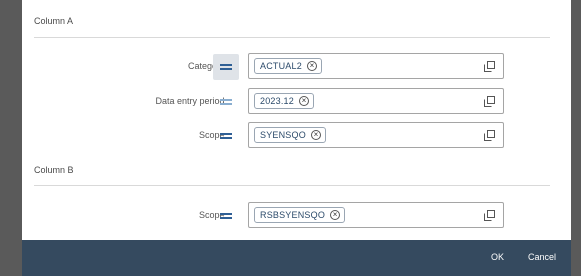 The image size is (581, 276). I want to click on value-token: RSBSYENSQO ×, so click(300, 215).